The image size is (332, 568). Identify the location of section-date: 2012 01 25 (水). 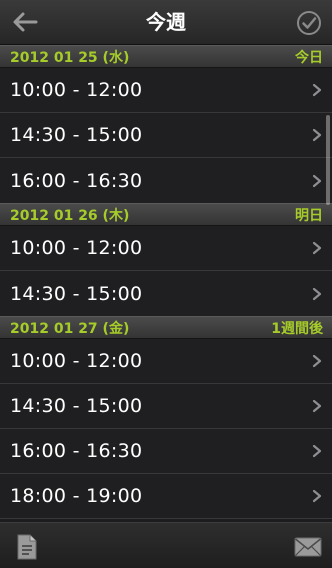
(70, 57).